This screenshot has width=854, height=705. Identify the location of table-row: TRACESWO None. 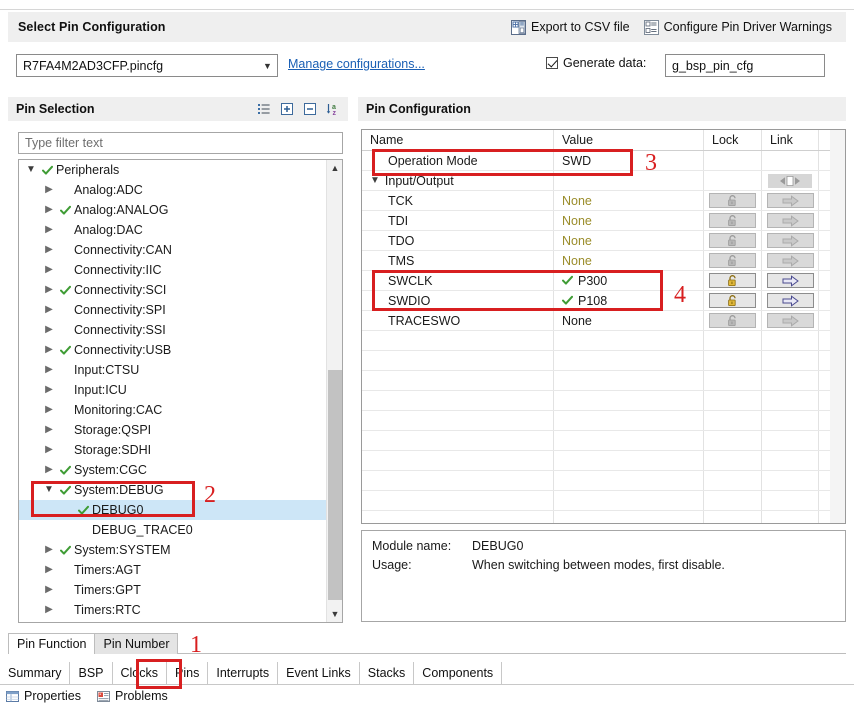
(603, 321).